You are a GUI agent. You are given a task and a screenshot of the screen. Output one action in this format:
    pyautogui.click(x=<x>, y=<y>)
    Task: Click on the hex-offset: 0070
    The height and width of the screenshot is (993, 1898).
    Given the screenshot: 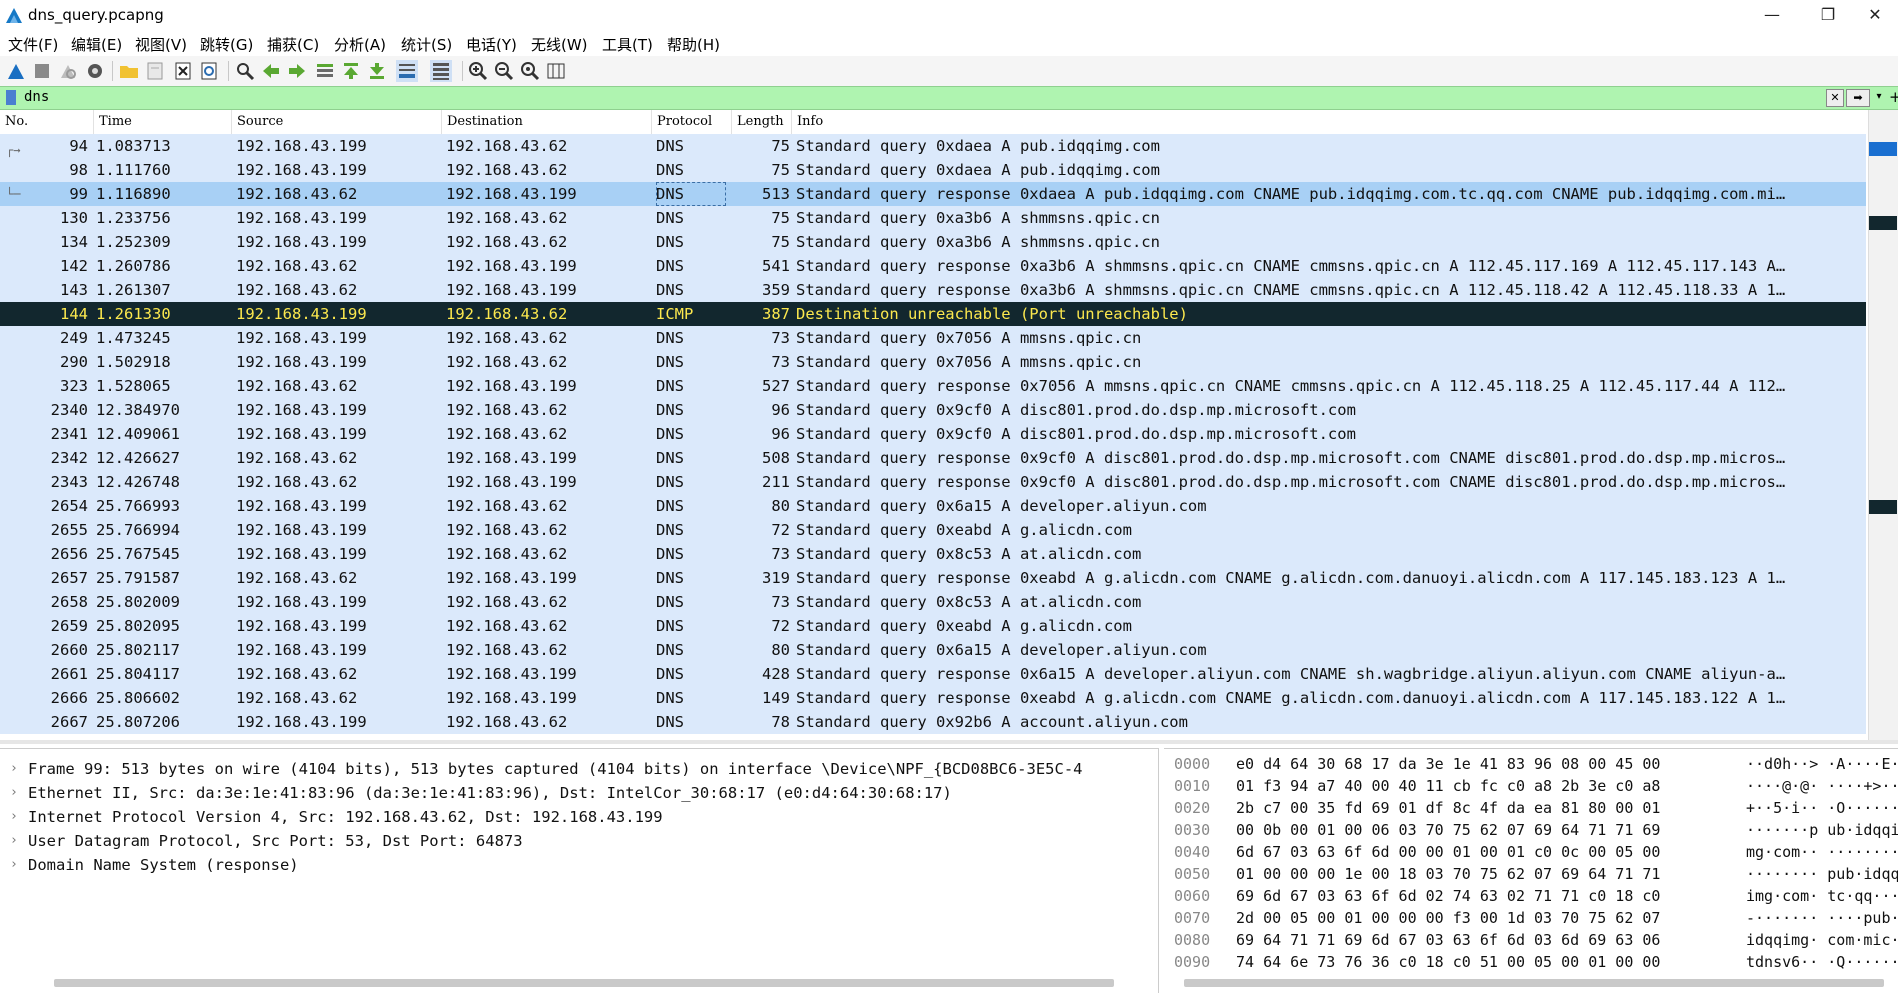 What is the action you would take?
    pyautogui.click(x=1192, y=918)
    